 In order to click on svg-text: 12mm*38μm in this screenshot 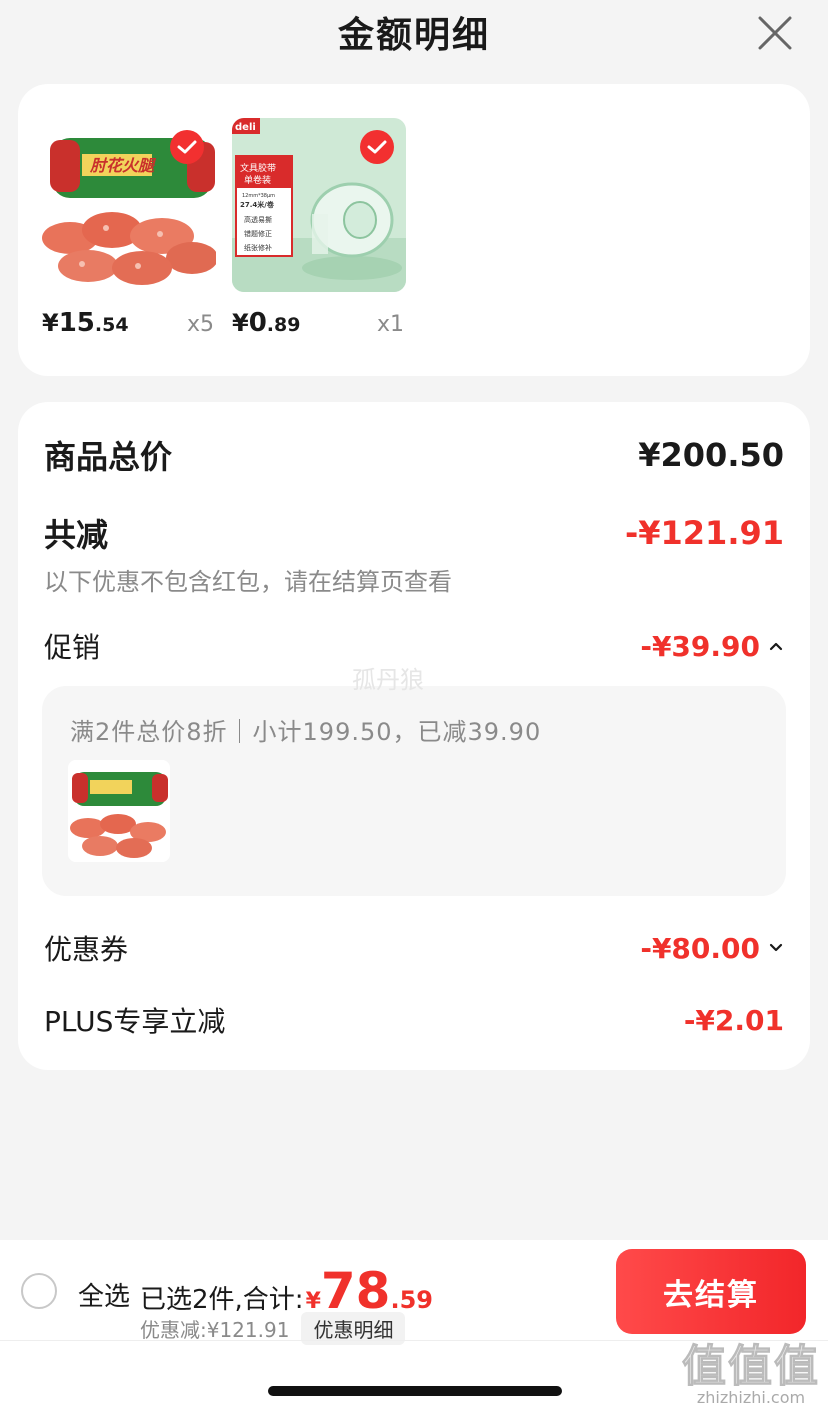, I will do `click(258, 196)`.